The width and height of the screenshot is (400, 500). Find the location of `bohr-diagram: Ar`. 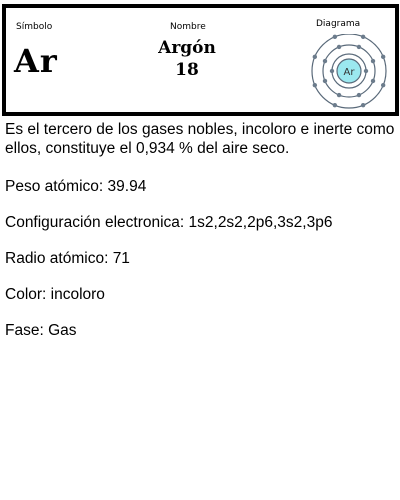

bohr-diagram: Ar is located at coordinates (349, 71).